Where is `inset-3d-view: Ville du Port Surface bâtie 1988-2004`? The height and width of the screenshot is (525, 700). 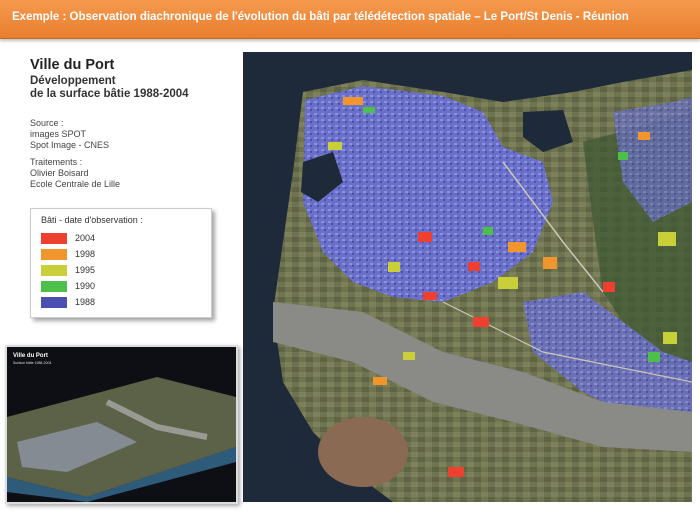 inset-3d-view: Ville du Port Surface bâtie 1988-2004 is located at coordinates (121, 424).